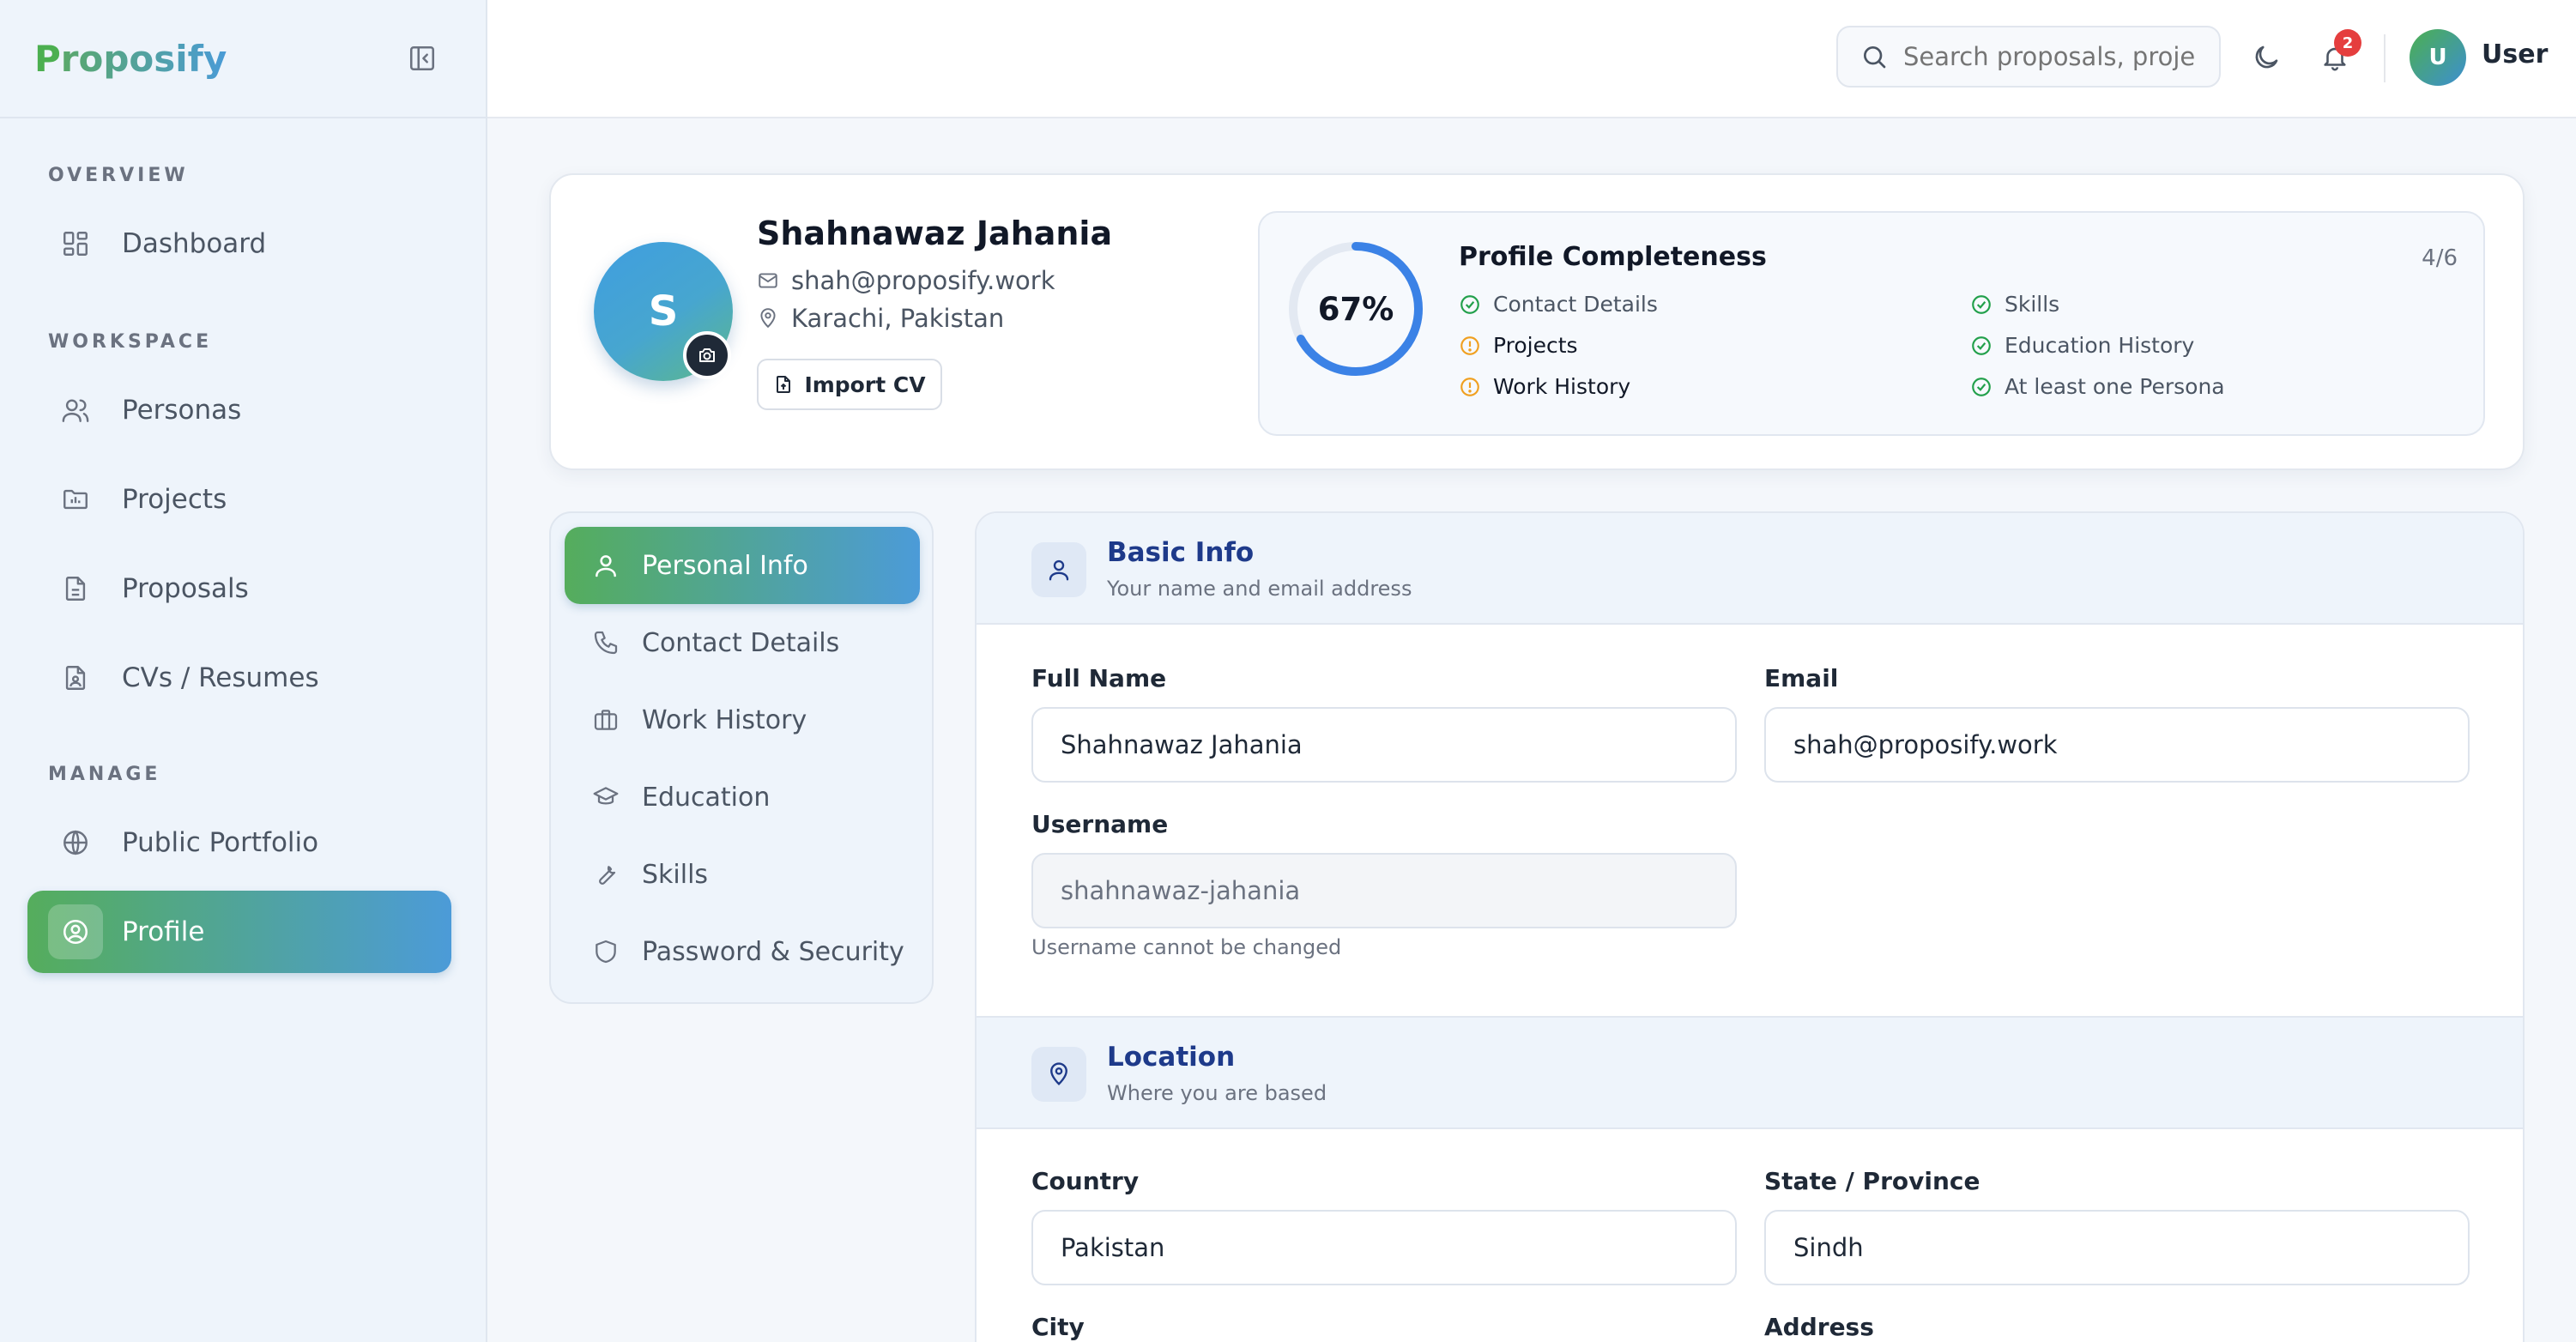 The image size is (2576, 1342). I want to click on logo: Proposify, so click(130, 59).